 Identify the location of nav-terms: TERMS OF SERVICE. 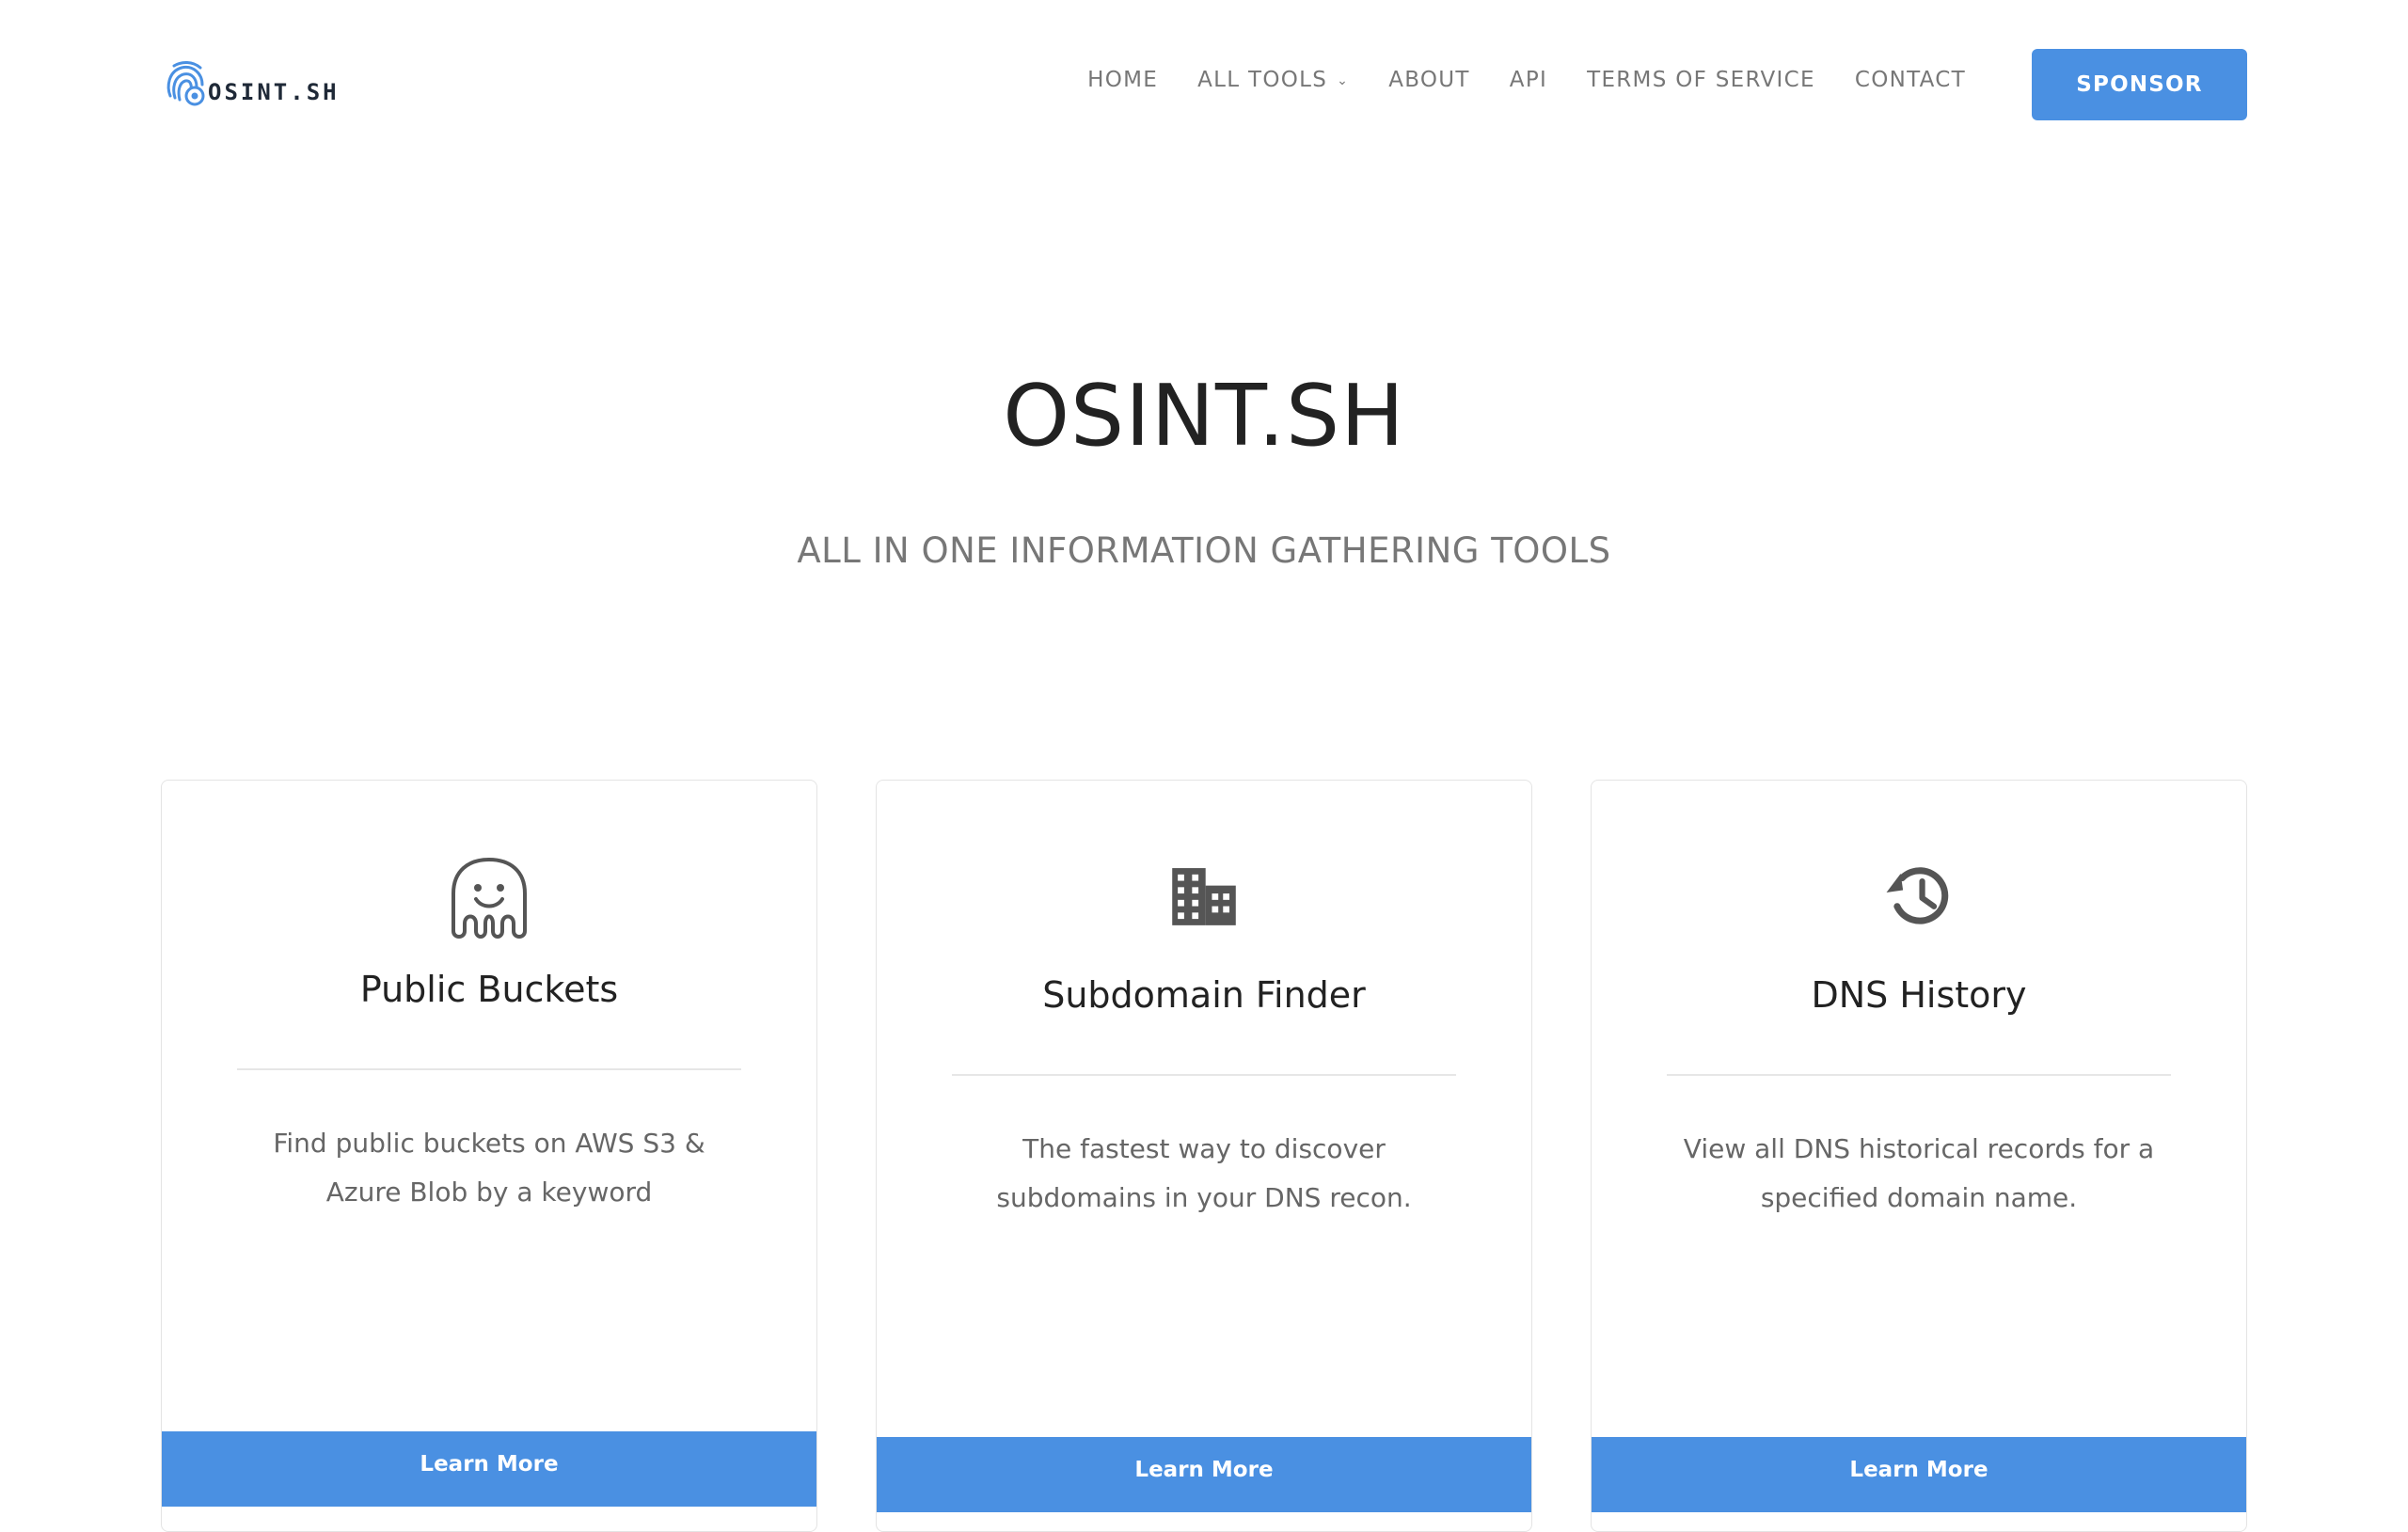
(1701, 80).